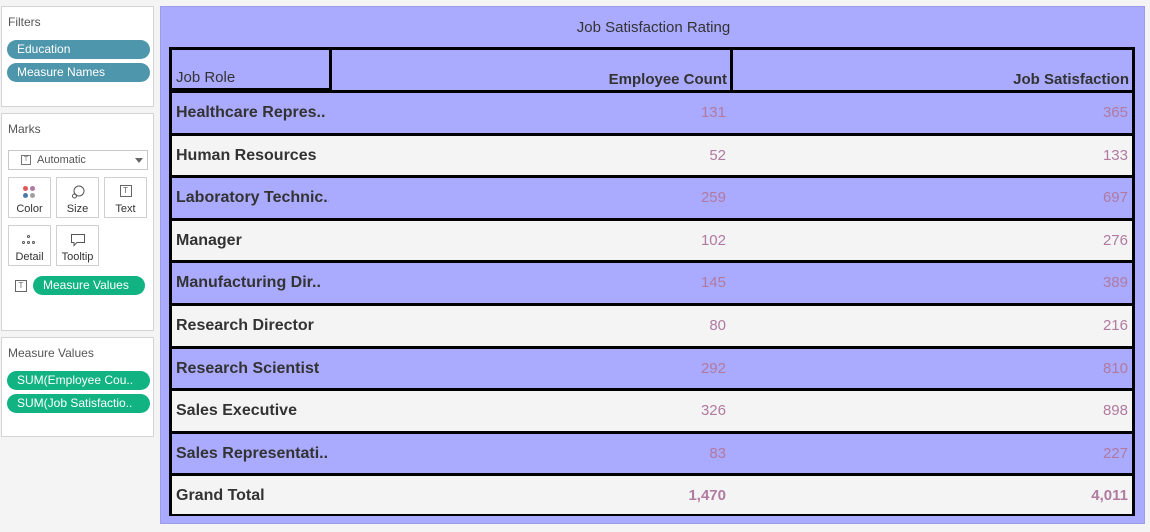 This screenshot has width=1150, height=532. What do you see at coordinates (1115, 282) in the screenshot?
I see `job-satisfaction-value: 389` at bounding box center [1115, 282].